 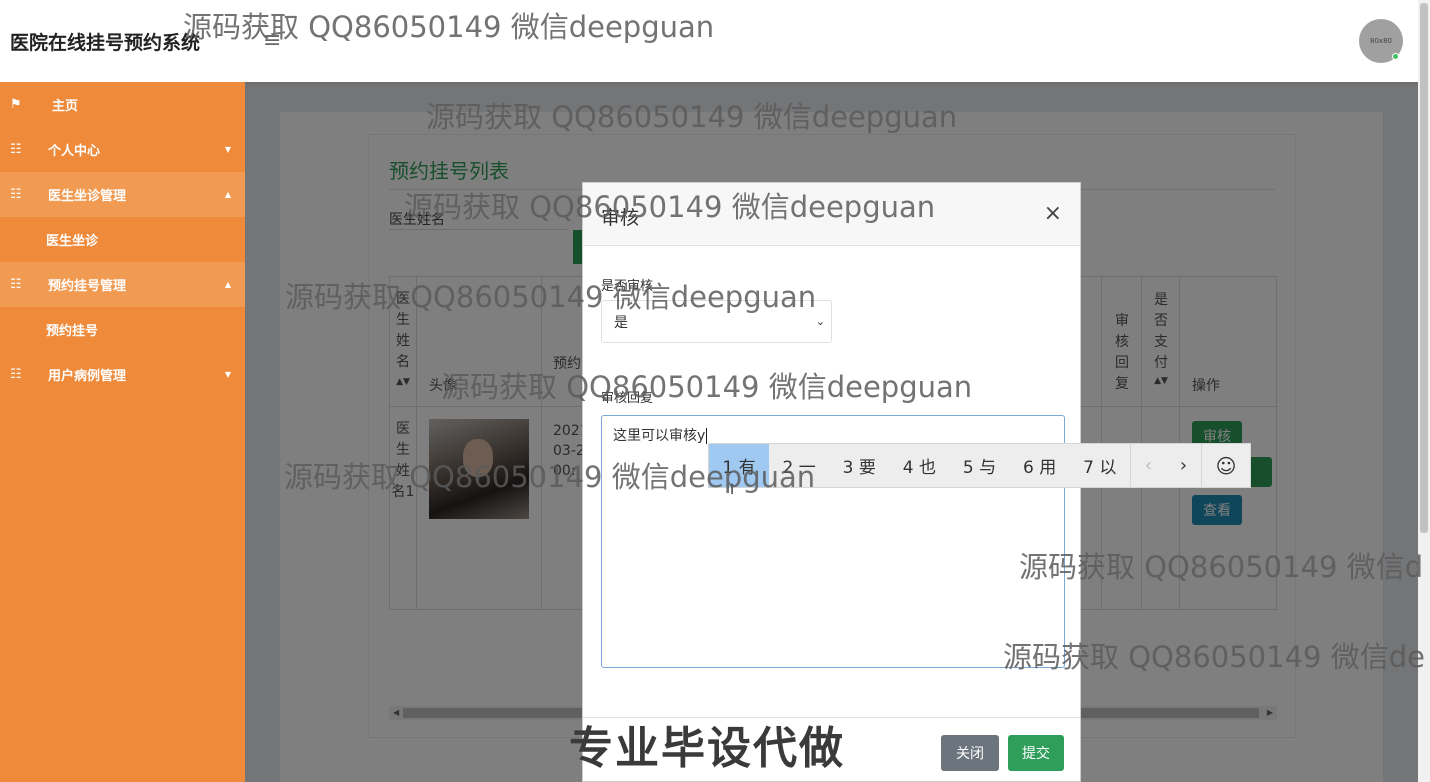 What do you see at coordinates (659, 436) in the screenshot?
I see `reply-text: 这里可以审核y` at bounding box center [659, 436].